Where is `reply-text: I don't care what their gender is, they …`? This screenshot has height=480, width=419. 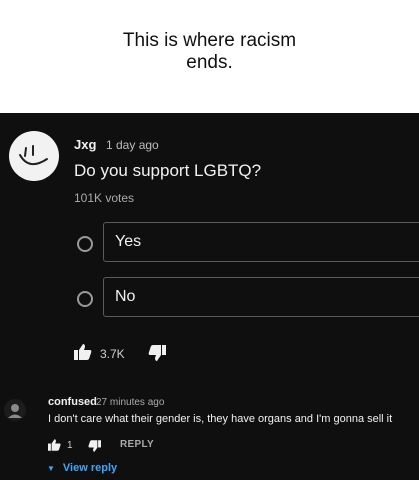
reply-text: I don't care what their gender is, they … is located at coordinates (220, 419).